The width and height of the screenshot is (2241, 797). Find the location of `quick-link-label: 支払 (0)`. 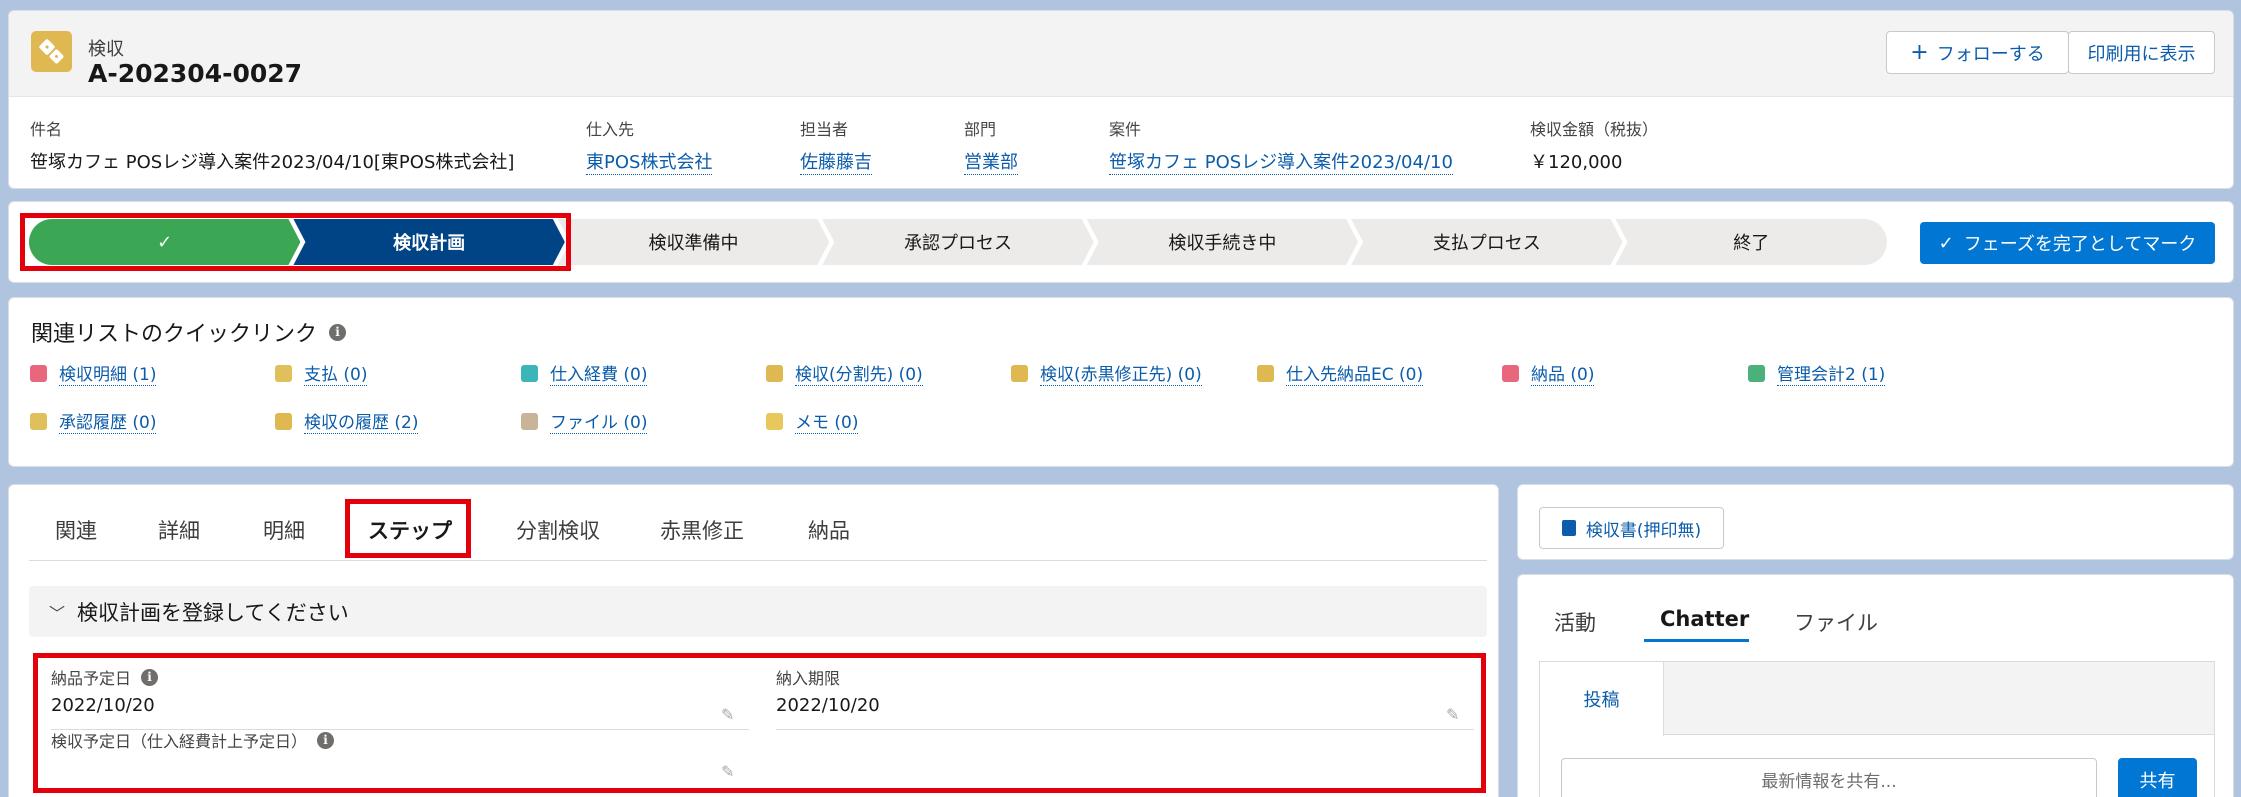

quick-link-label: 支払 (0) is located at coordinates (336, 373).